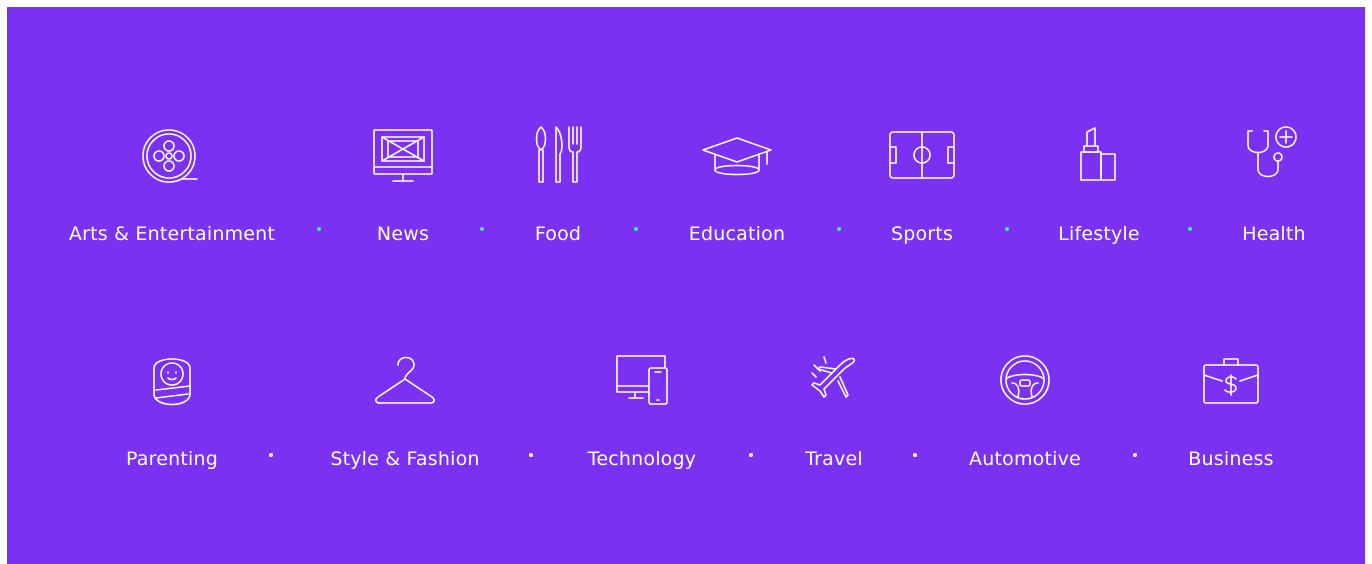 This screenshot has width=1372, height=564. What do you see at coordinates (1274, 234) in the screenshot?
I see `category-label: Health` at bounding box center [1274, 234].